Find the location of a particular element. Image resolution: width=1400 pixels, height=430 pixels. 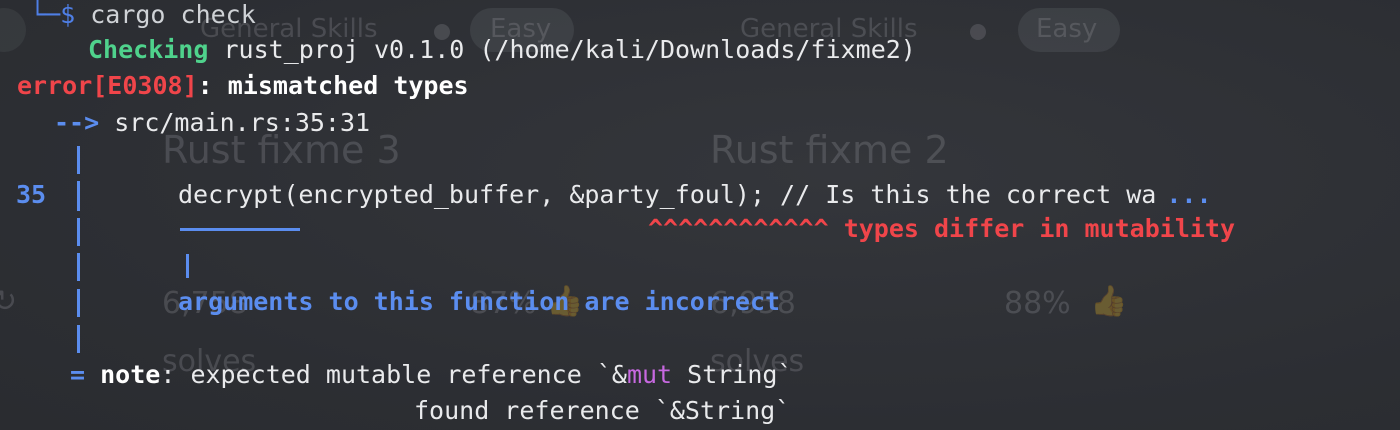

caret-label: types differ in mutability is located at coordinates (1039, 228).